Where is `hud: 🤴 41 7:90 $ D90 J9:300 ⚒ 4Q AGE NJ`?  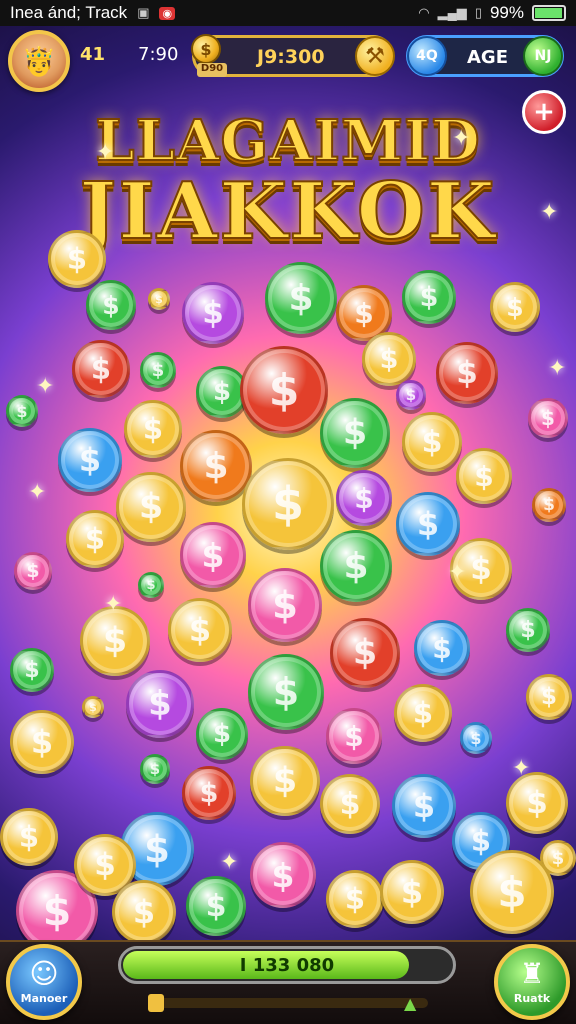 hud: 🤴 41 7:90 $ D90 J9:300 ⚒ 4Q AGE NJ is located at coordinates (288, 65).